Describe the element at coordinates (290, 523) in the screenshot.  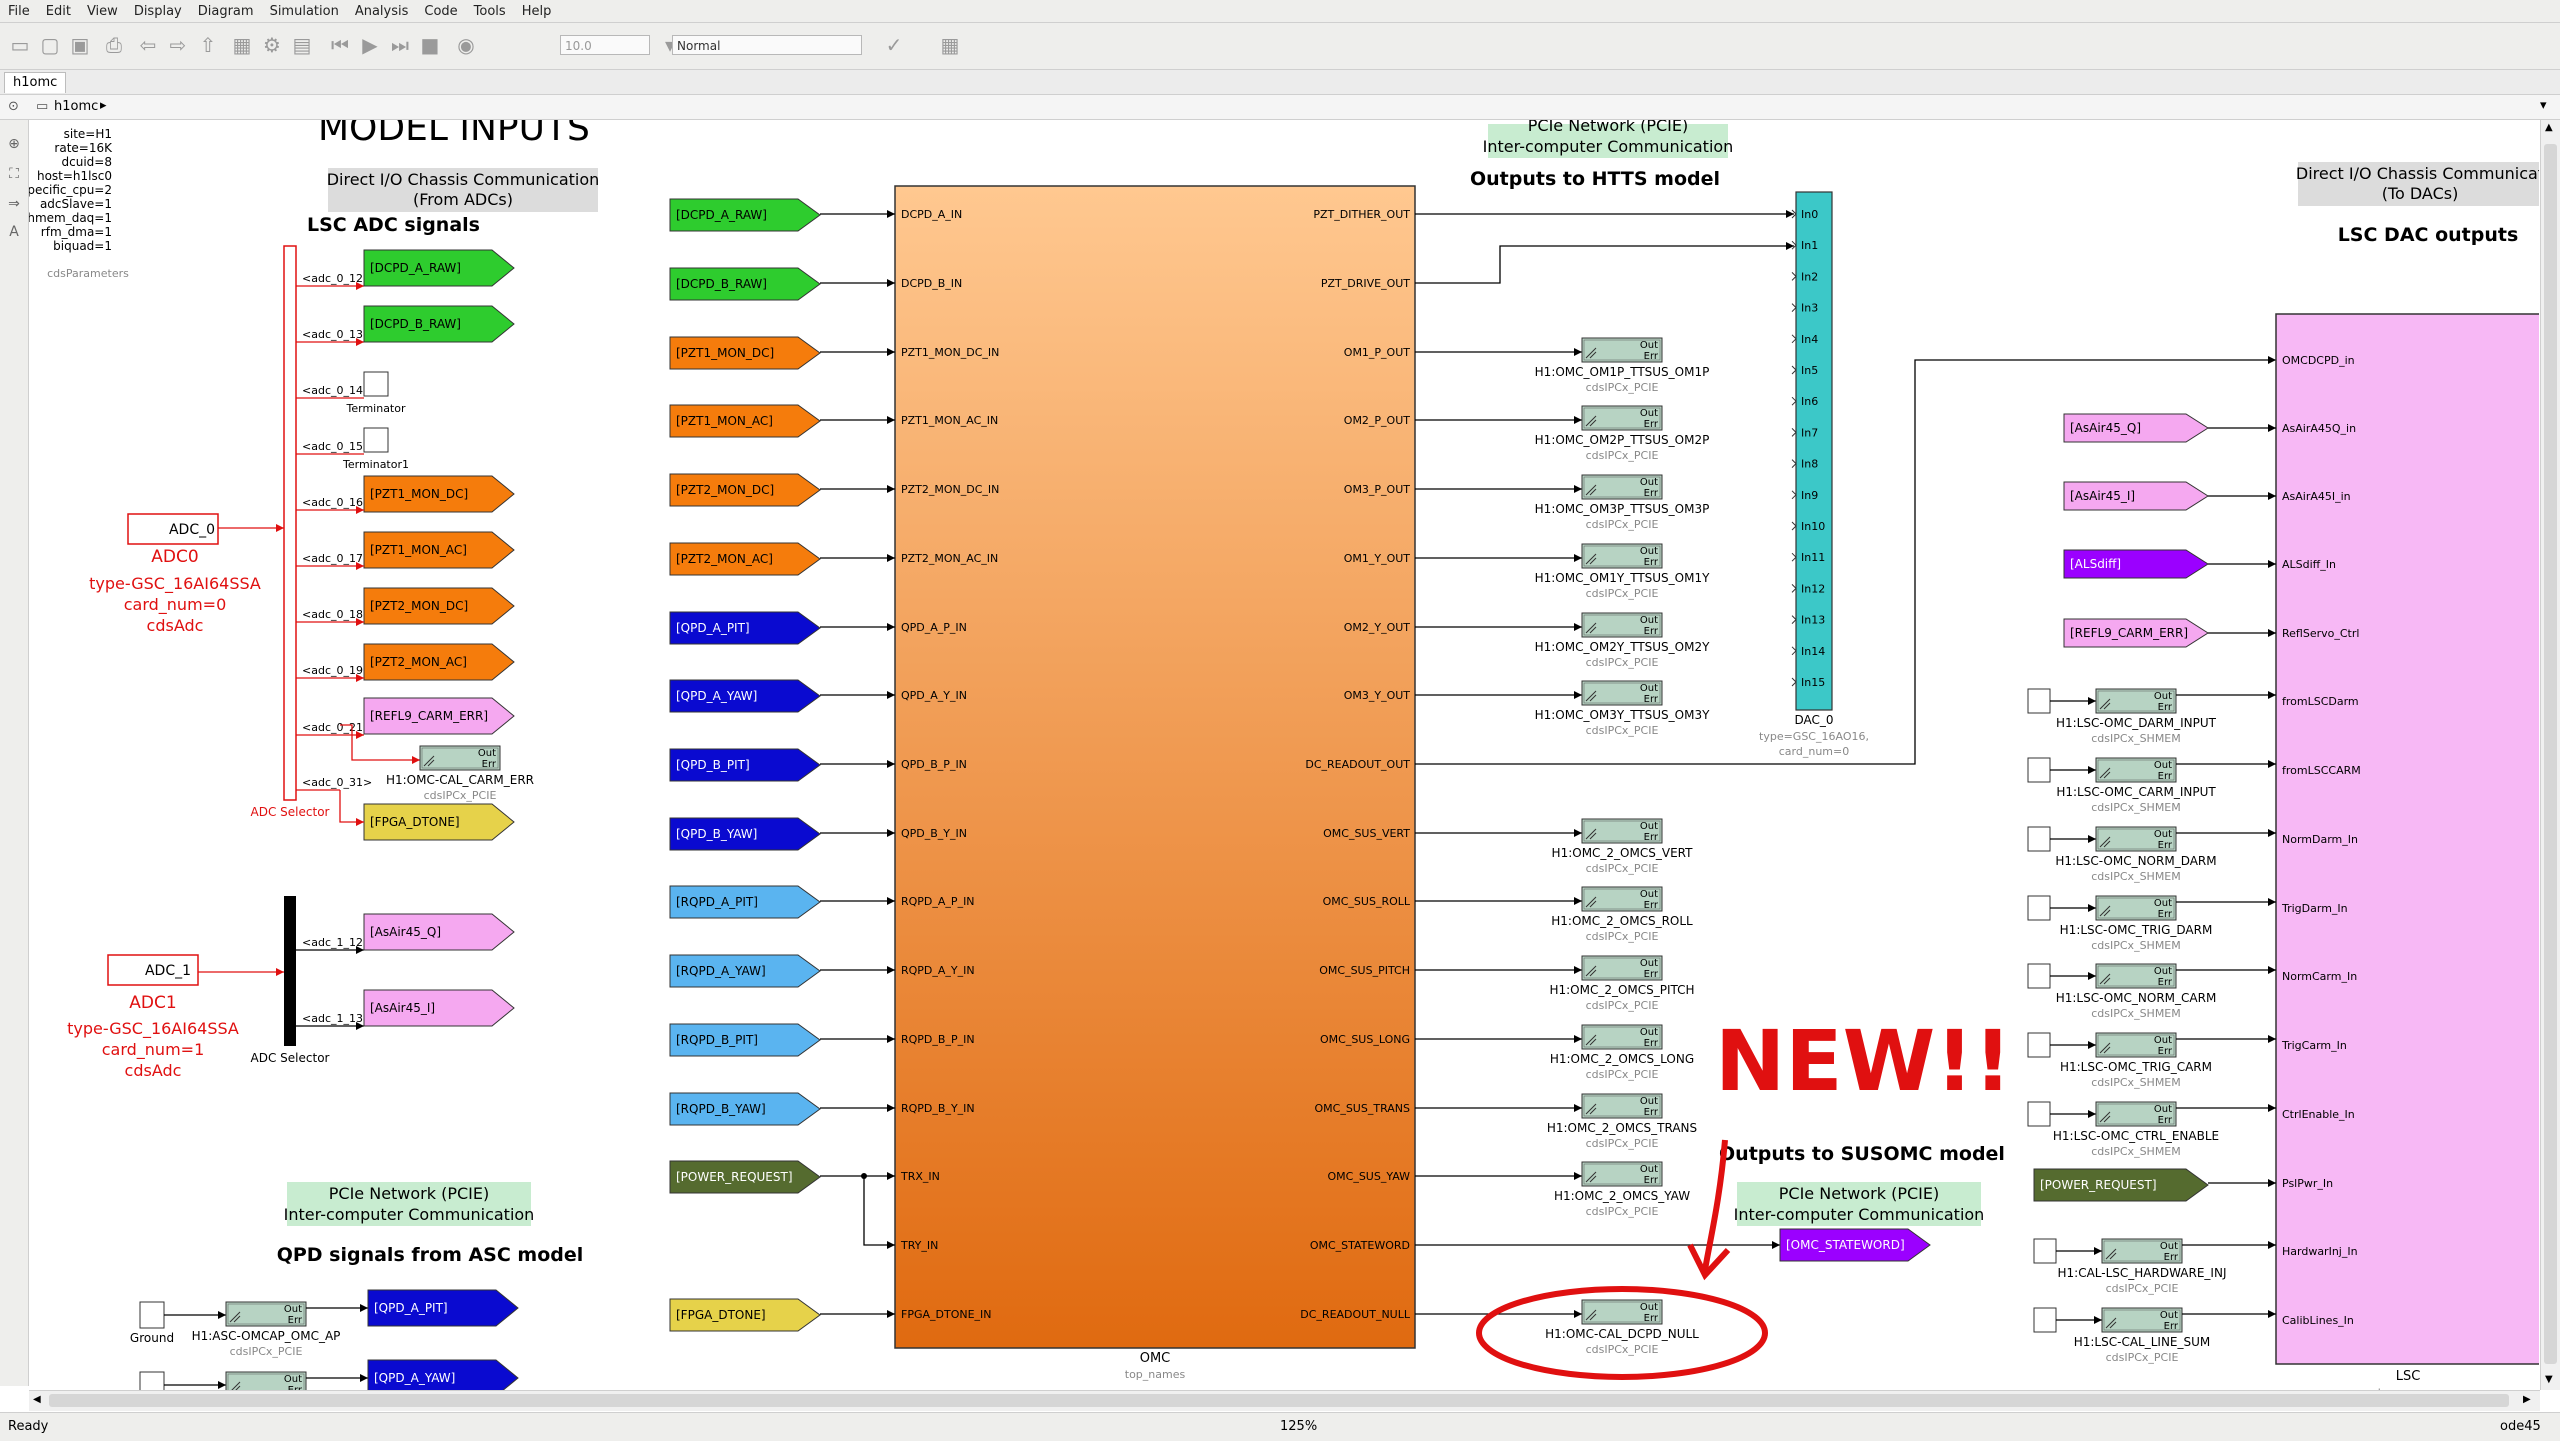
I see `adc-selector-block` at that location.